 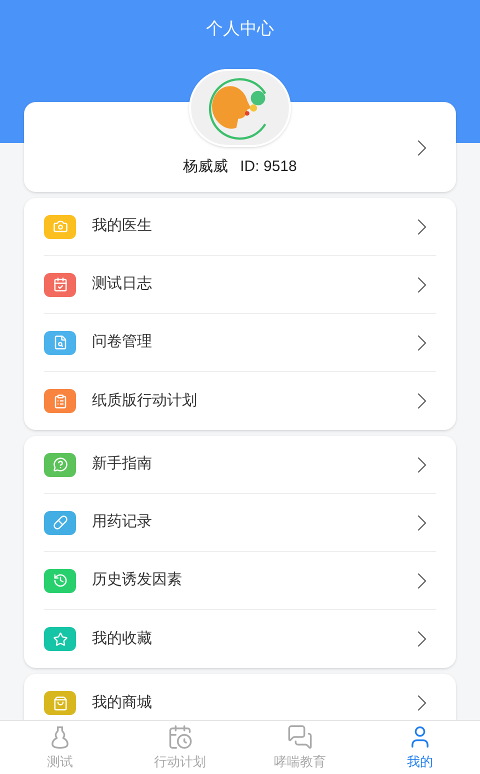 What do you see at coordinates (268, 166) in the screenshot?
I see `user-id: ID: 9518` at bounding box center [268, 166].